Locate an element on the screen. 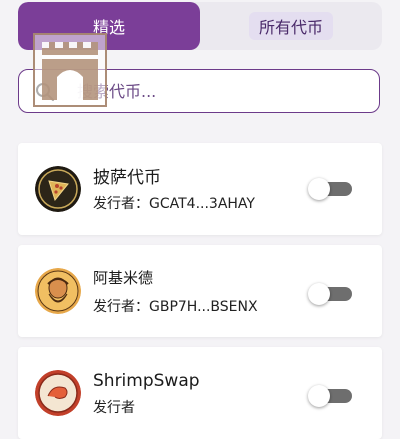  token-name: 披萨代币 is located at coordinates (127, 178).